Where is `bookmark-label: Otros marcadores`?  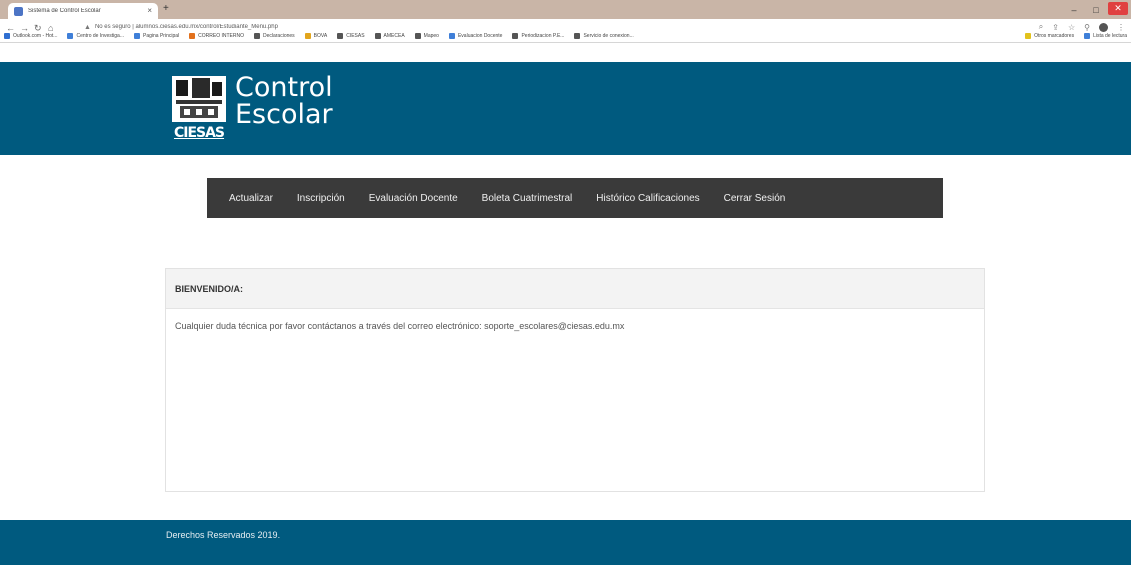 bookmark-label: Otros marcadores is located at coordinates (1054, 35).